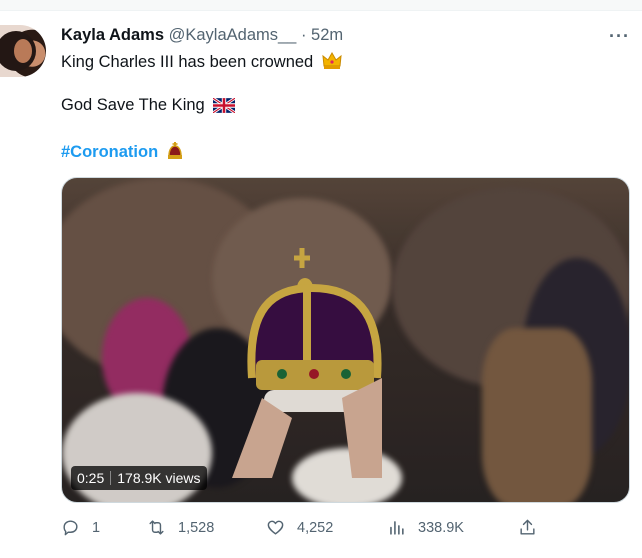 This screenshot has width=642, height=558. Describe the element at coordinates (111, 478) in the screenshot. I see `badge-separator` at that location.